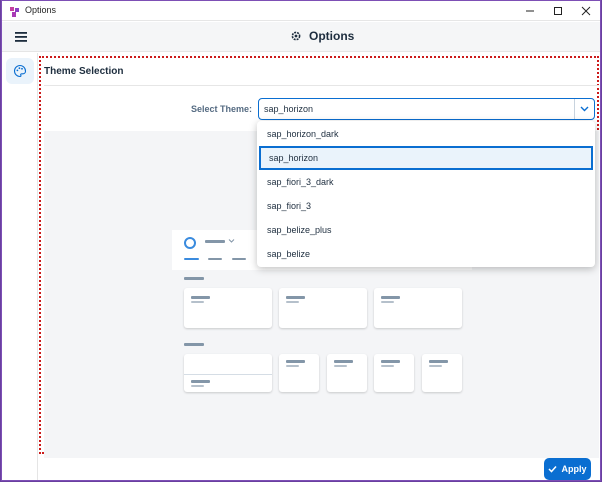 This screenshot has width=602, height=482. Describe the element at coordinates (41, 10) in the screenshot. I see `window-title: Options` at that location.